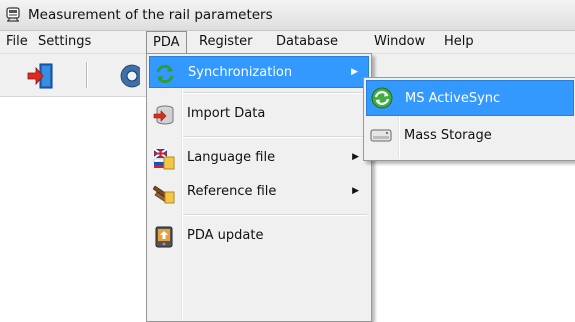 The height and width of the screenshot is (322, 575). What do you see at coordinates (287, 15) in the screenshot?
I see `title-bar: Measurement of the rail parameters` at bounding box center [287, 15].